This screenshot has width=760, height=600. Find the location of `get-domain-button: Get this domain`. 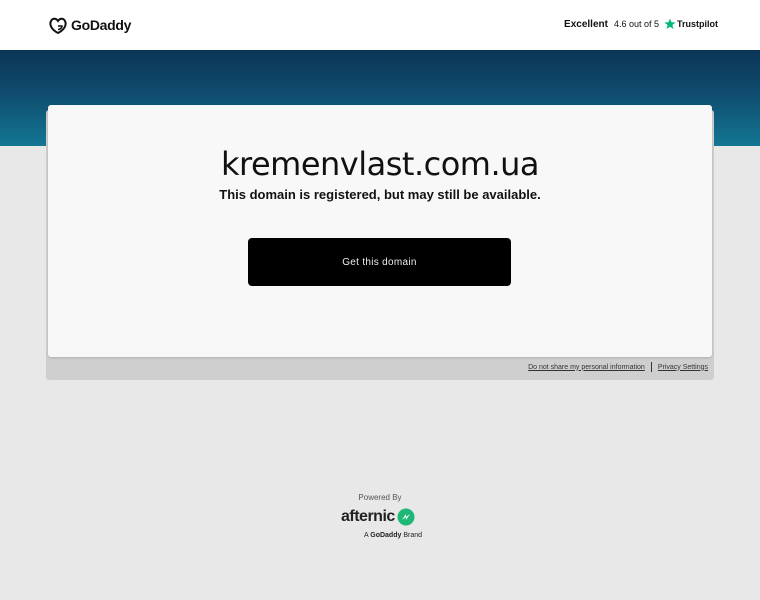

get-domain-button: Get this domain is located at coordinates (379, 262).